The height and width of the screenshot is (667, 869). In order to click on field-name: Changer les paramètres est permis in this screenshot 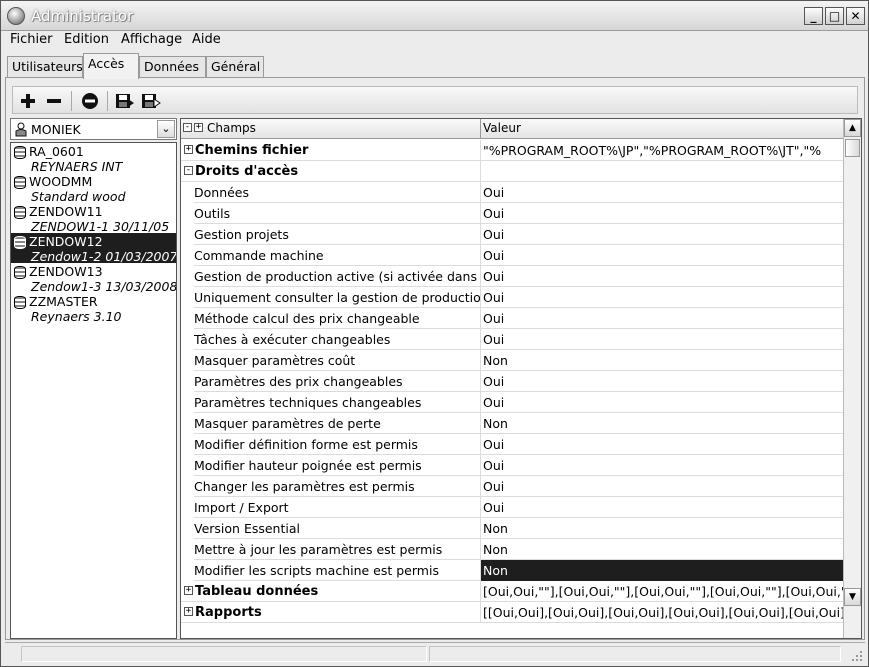, I will do `click(304, 486)`.